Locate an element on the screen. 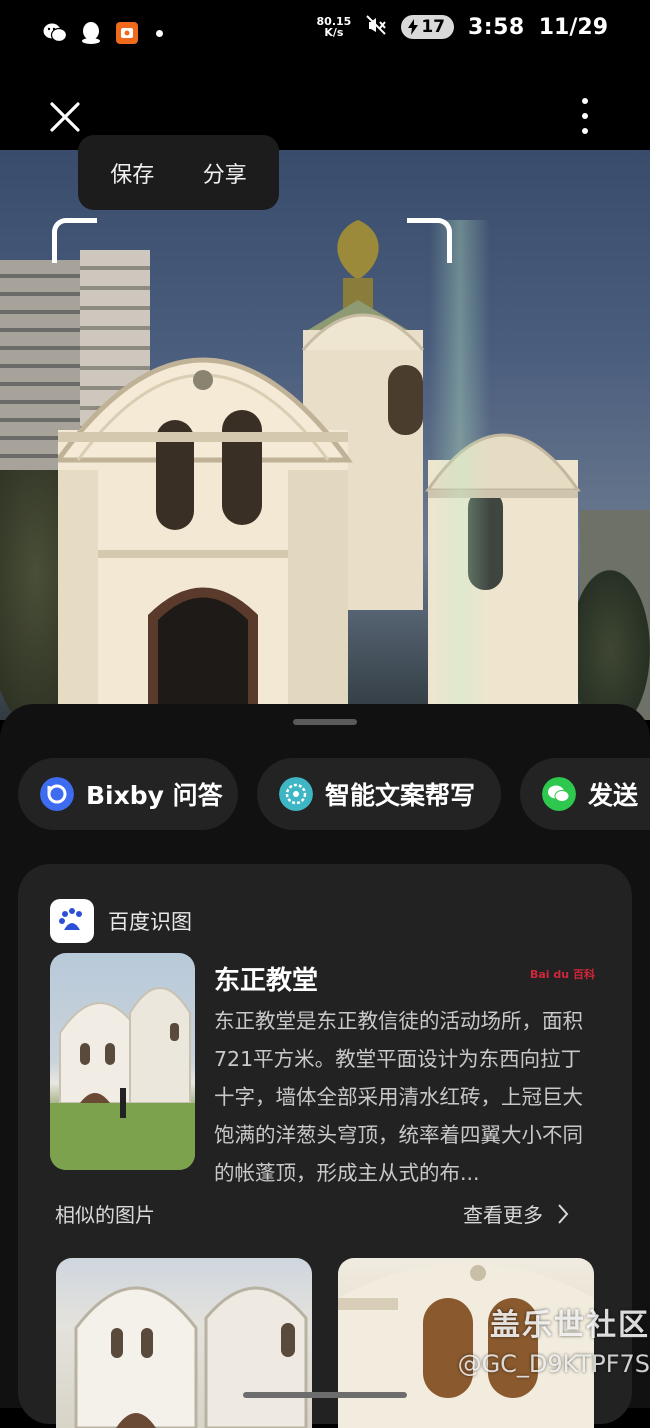 The height and width of the screenshot is (1428, 650). result-thumbnail is located at coordinates (122, 1061).